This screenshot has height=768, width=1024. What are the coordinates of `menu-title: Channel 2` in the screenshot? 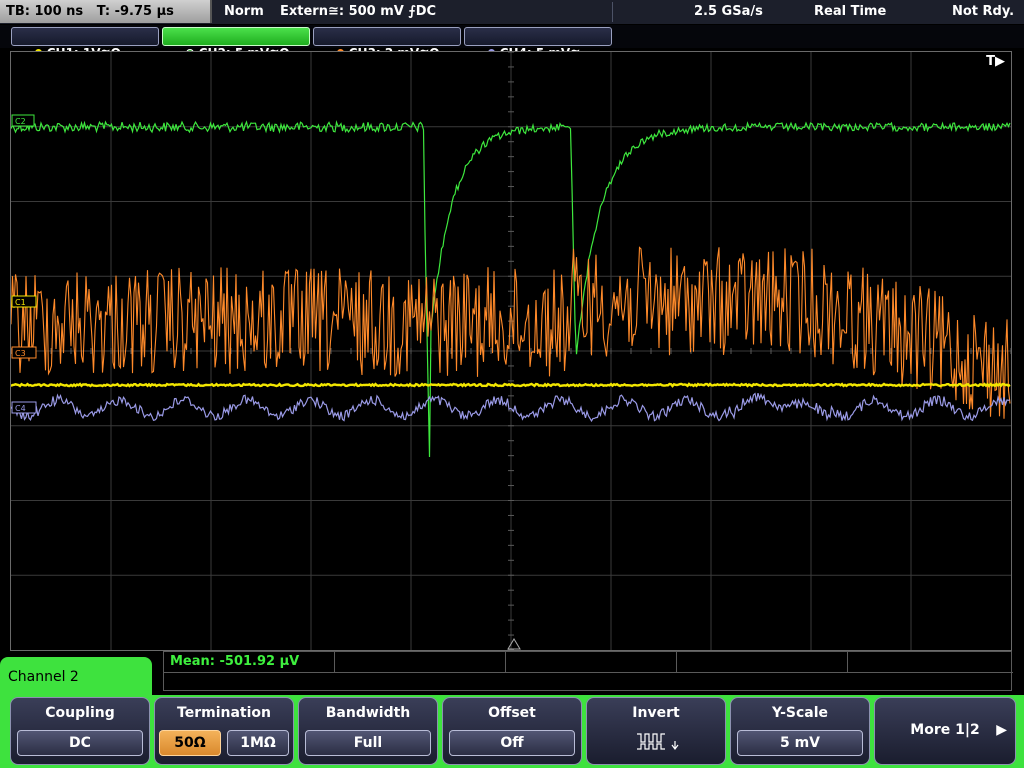 It's located at (76, 678).